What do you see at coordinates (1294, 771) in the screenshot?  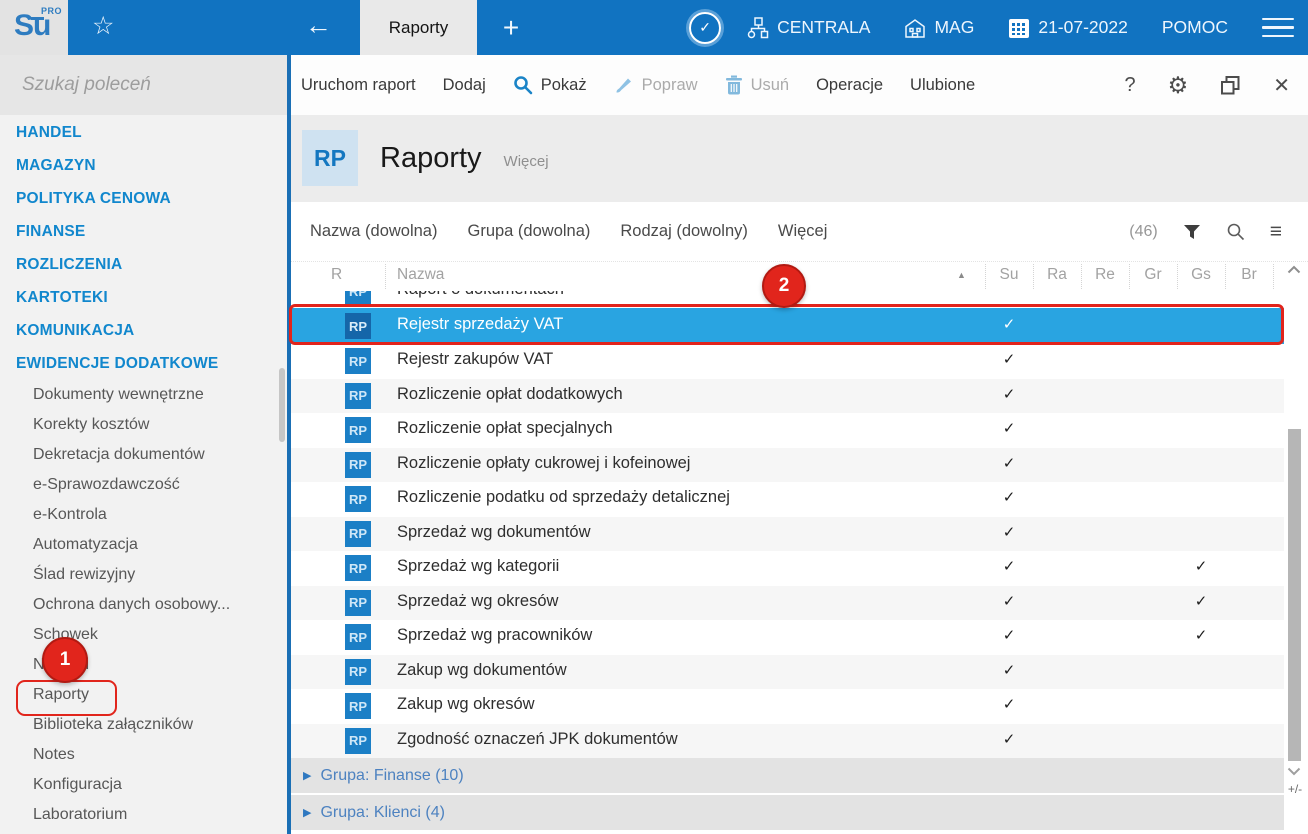 I see `scroll-down-icon` at bounding box center [1294, 771].